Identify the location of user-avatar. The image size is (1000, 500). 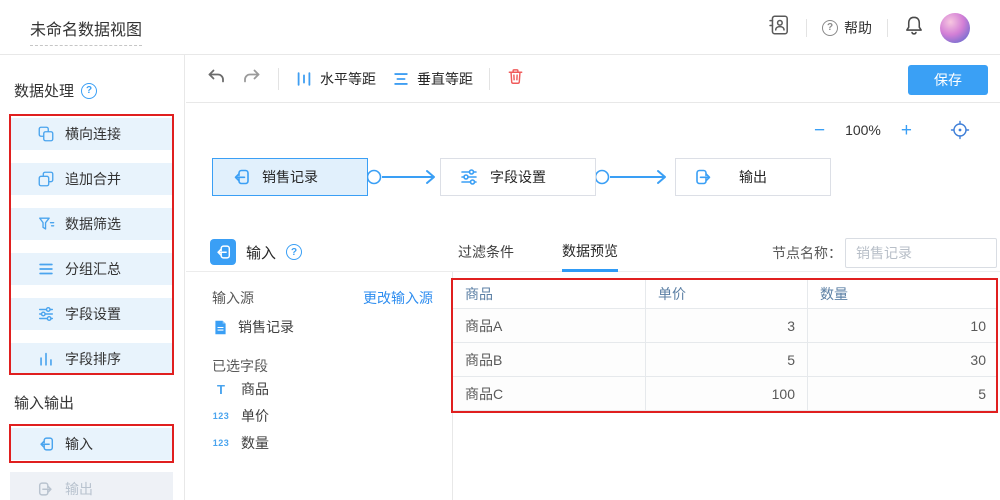
(955, 27).